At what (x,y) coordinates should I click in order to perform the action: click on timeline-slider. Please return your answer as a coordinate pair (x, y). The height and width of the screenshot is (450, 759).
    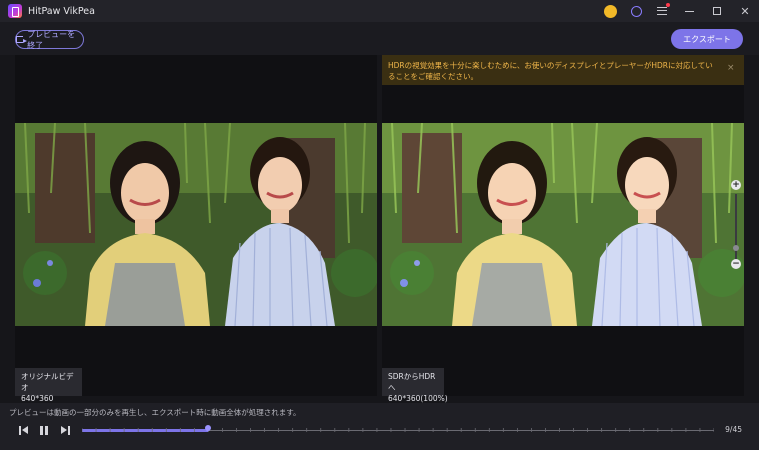
    Looking at the image, I should click on (398, 430).